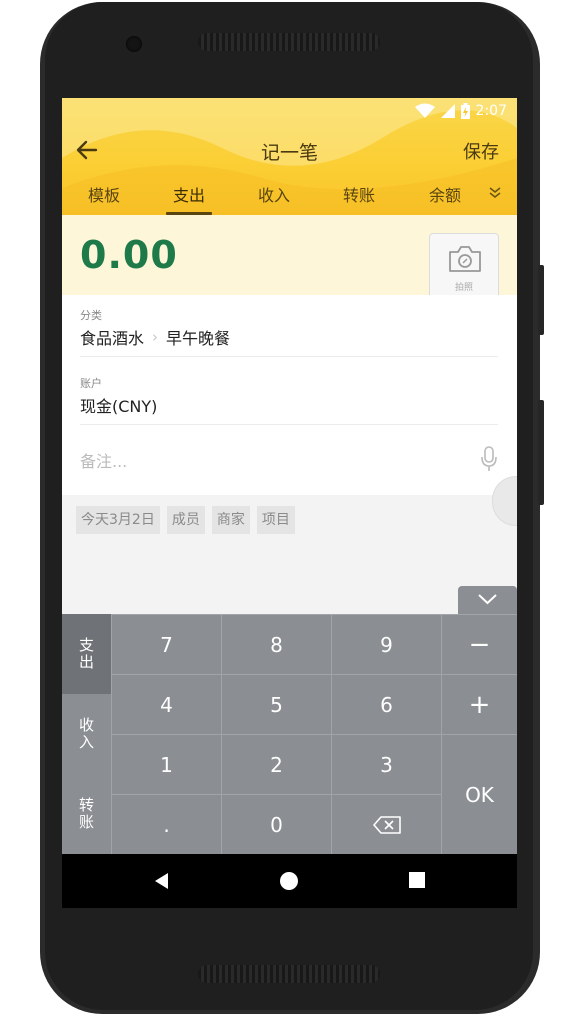 This screenshot has height=1032, width=578. I want to click on system-nav-bar, so click(289, 881).